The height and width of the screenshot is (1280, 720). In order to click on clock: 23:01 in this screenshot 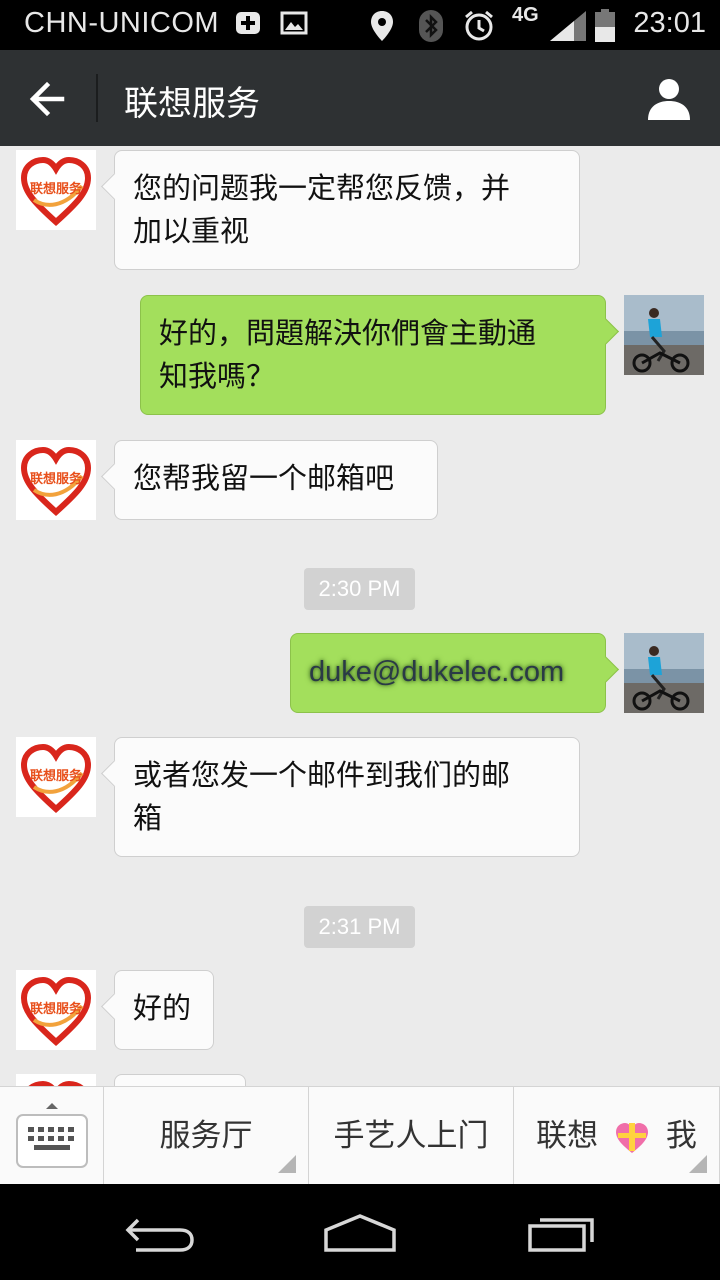, I will do `click(669, 23)`.